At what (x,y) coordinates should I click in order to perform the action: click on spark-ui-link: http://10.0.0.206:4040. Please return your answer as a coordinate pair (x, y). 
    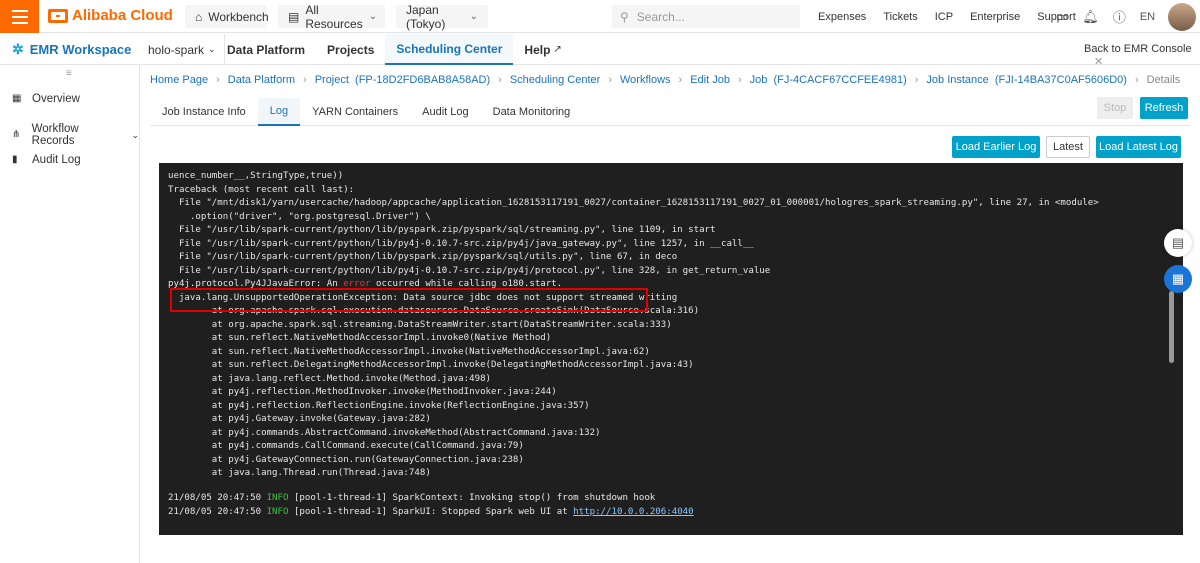
    Looking at the image, I should click on (633, 512).